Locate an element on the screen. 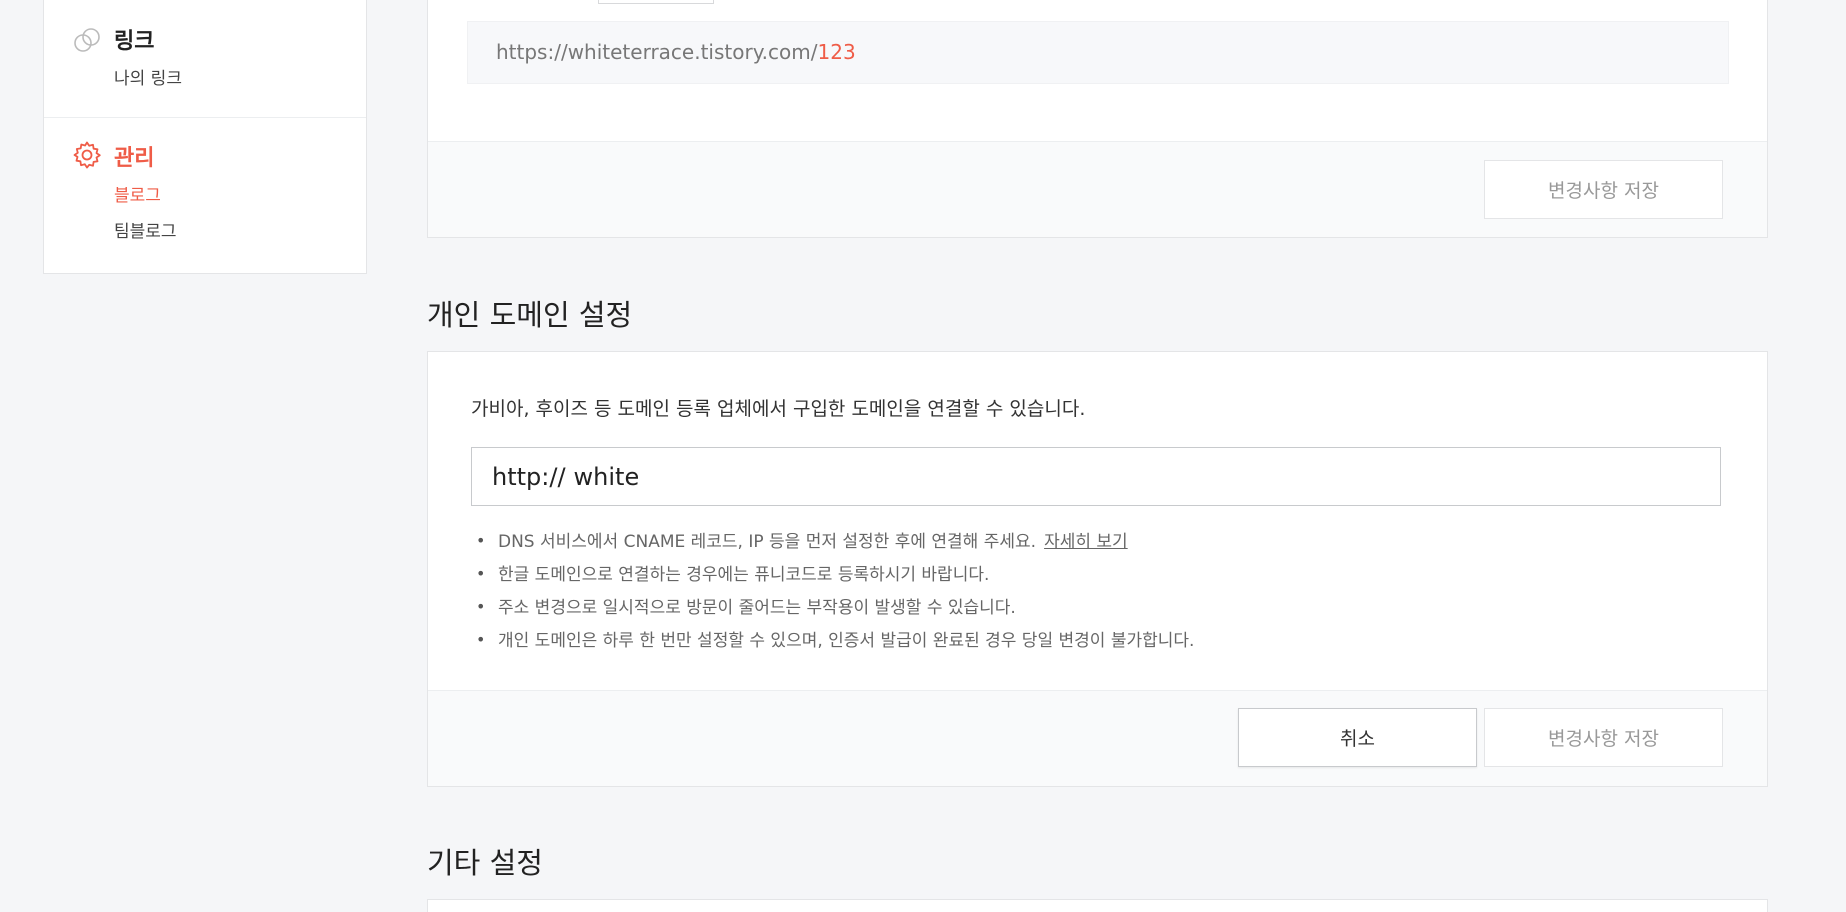  submenu-link: 나의 링크 is located at coordinates (148, 85).